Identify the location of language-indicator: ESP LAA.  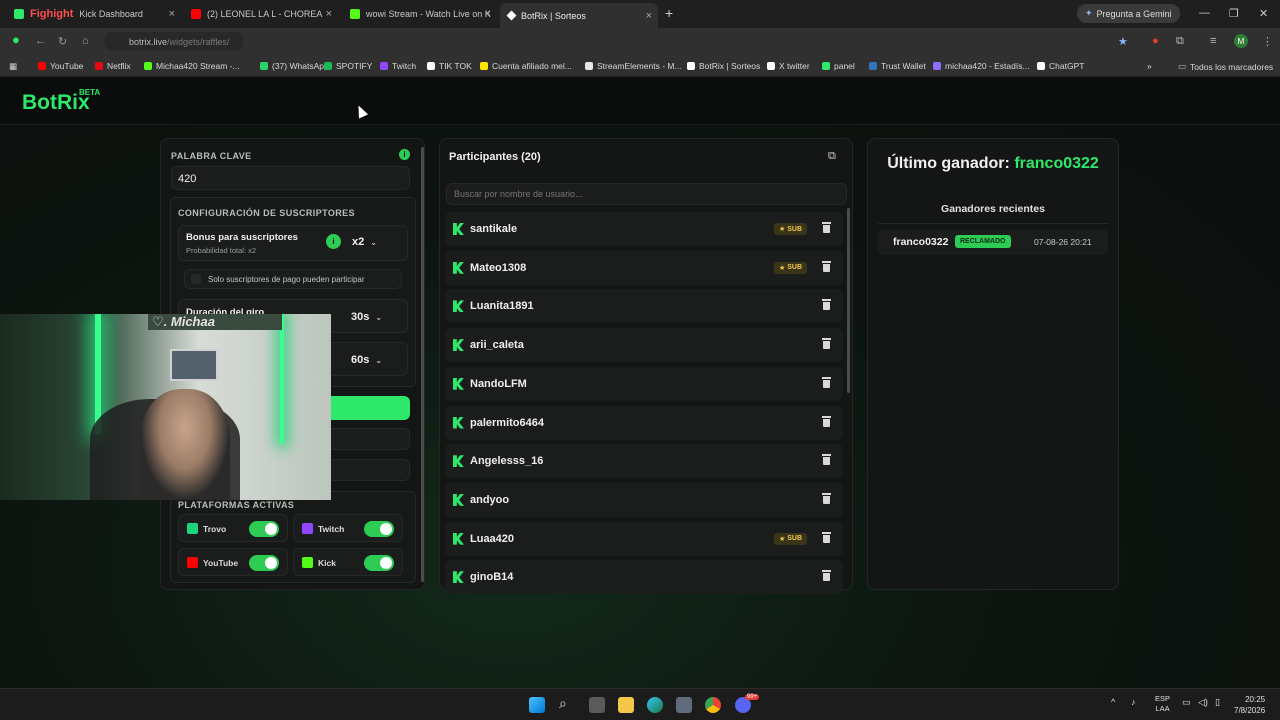
(1162, 704).